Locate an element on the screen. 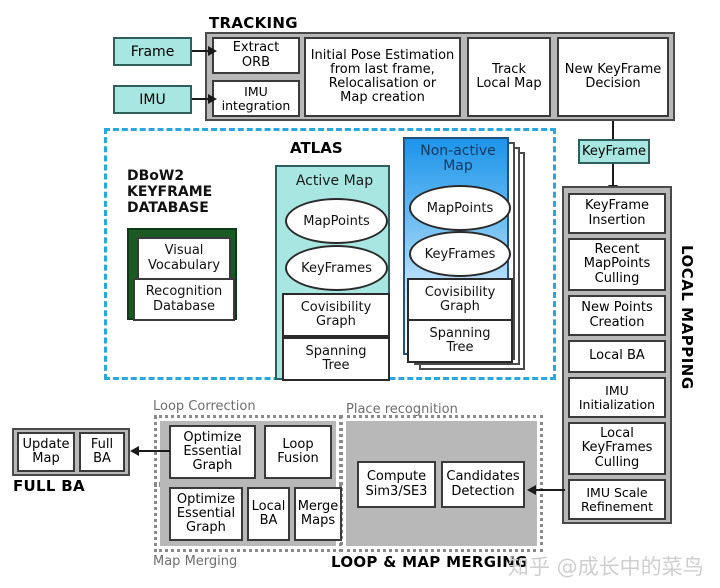  non-active-map-box-spanning-tree-label: Spanning Tree is located at coordinates (460, 340).